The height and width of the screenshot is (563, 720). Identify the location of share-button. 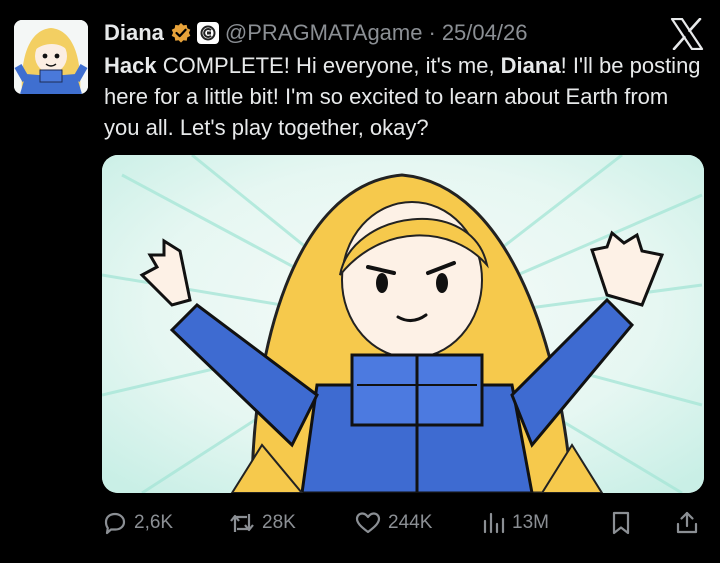
(687, 523).